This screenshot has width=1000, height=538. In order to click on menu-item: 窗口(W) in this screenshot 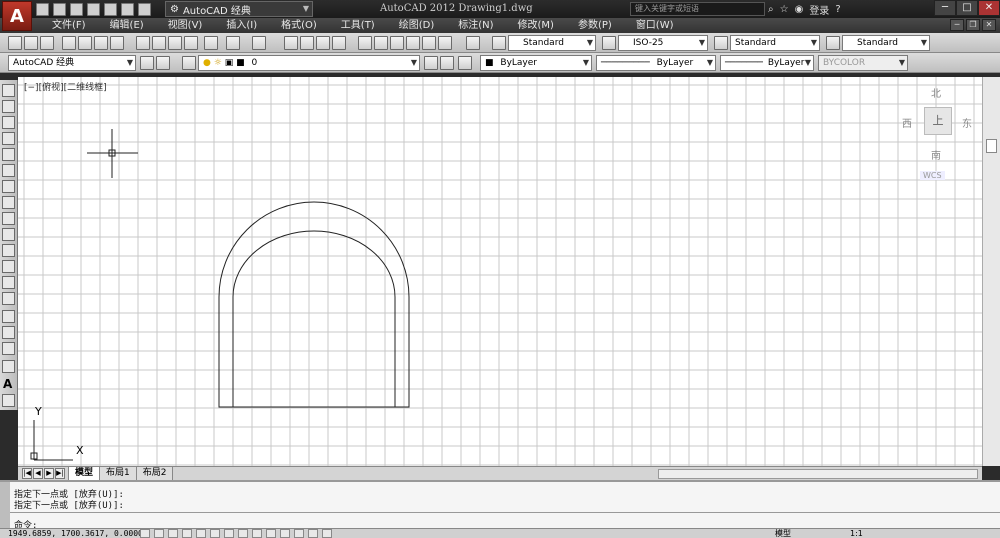, I will do `click(655, 25)`.